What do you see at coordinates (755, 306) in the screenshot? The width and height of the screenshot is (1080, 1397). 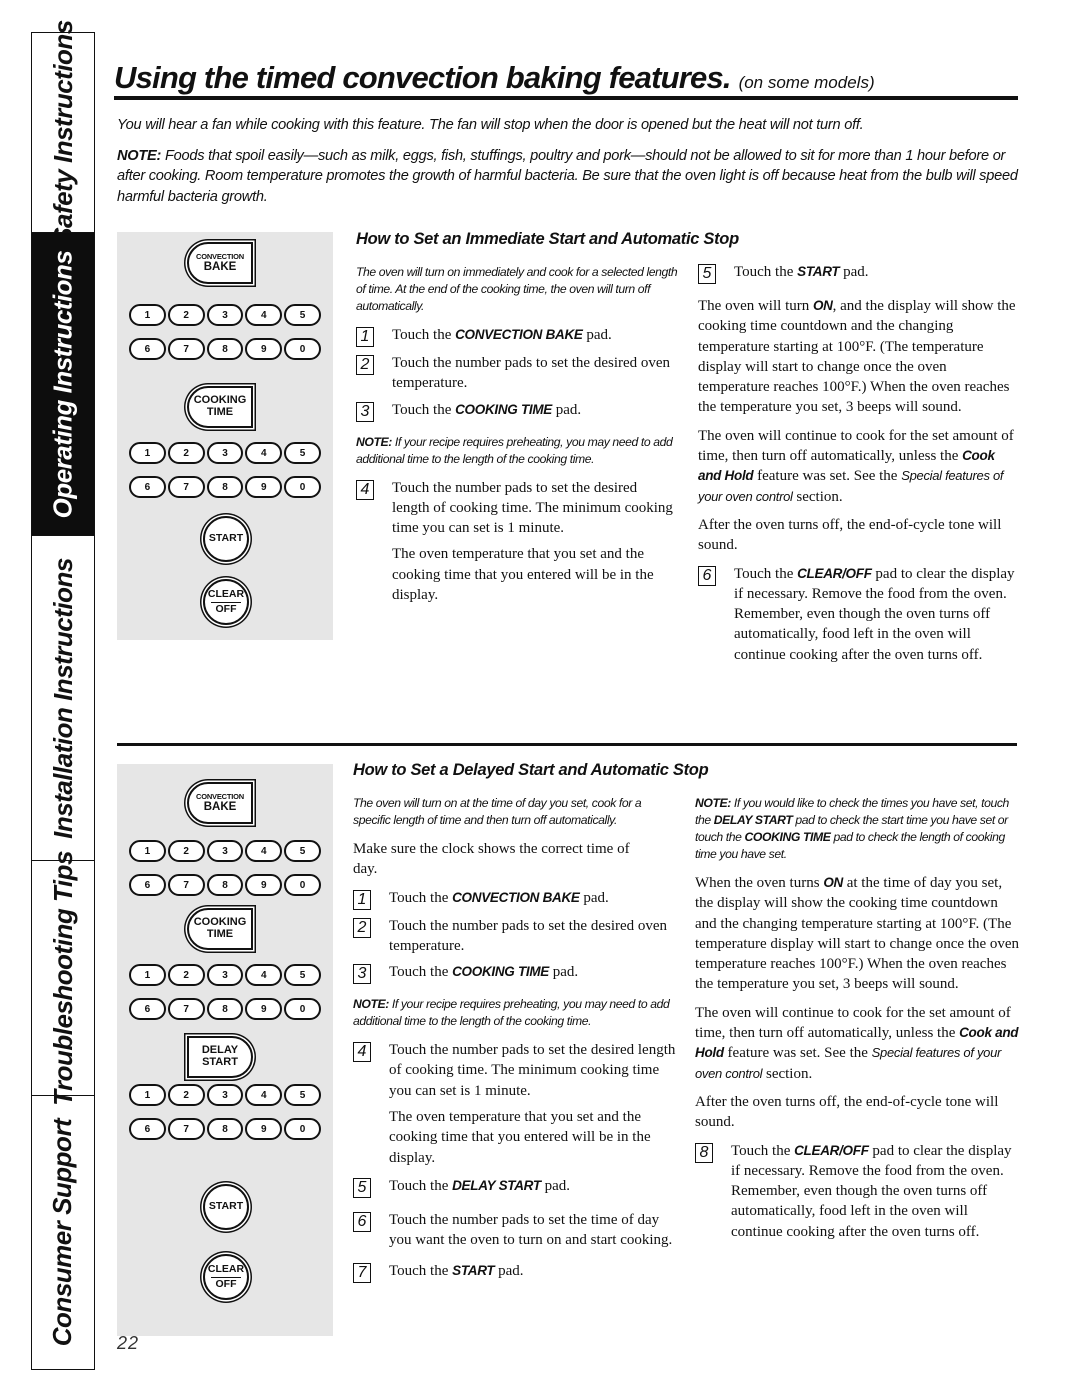 I see `inline-text: The oven will turn` at bounding box center [755, 306].